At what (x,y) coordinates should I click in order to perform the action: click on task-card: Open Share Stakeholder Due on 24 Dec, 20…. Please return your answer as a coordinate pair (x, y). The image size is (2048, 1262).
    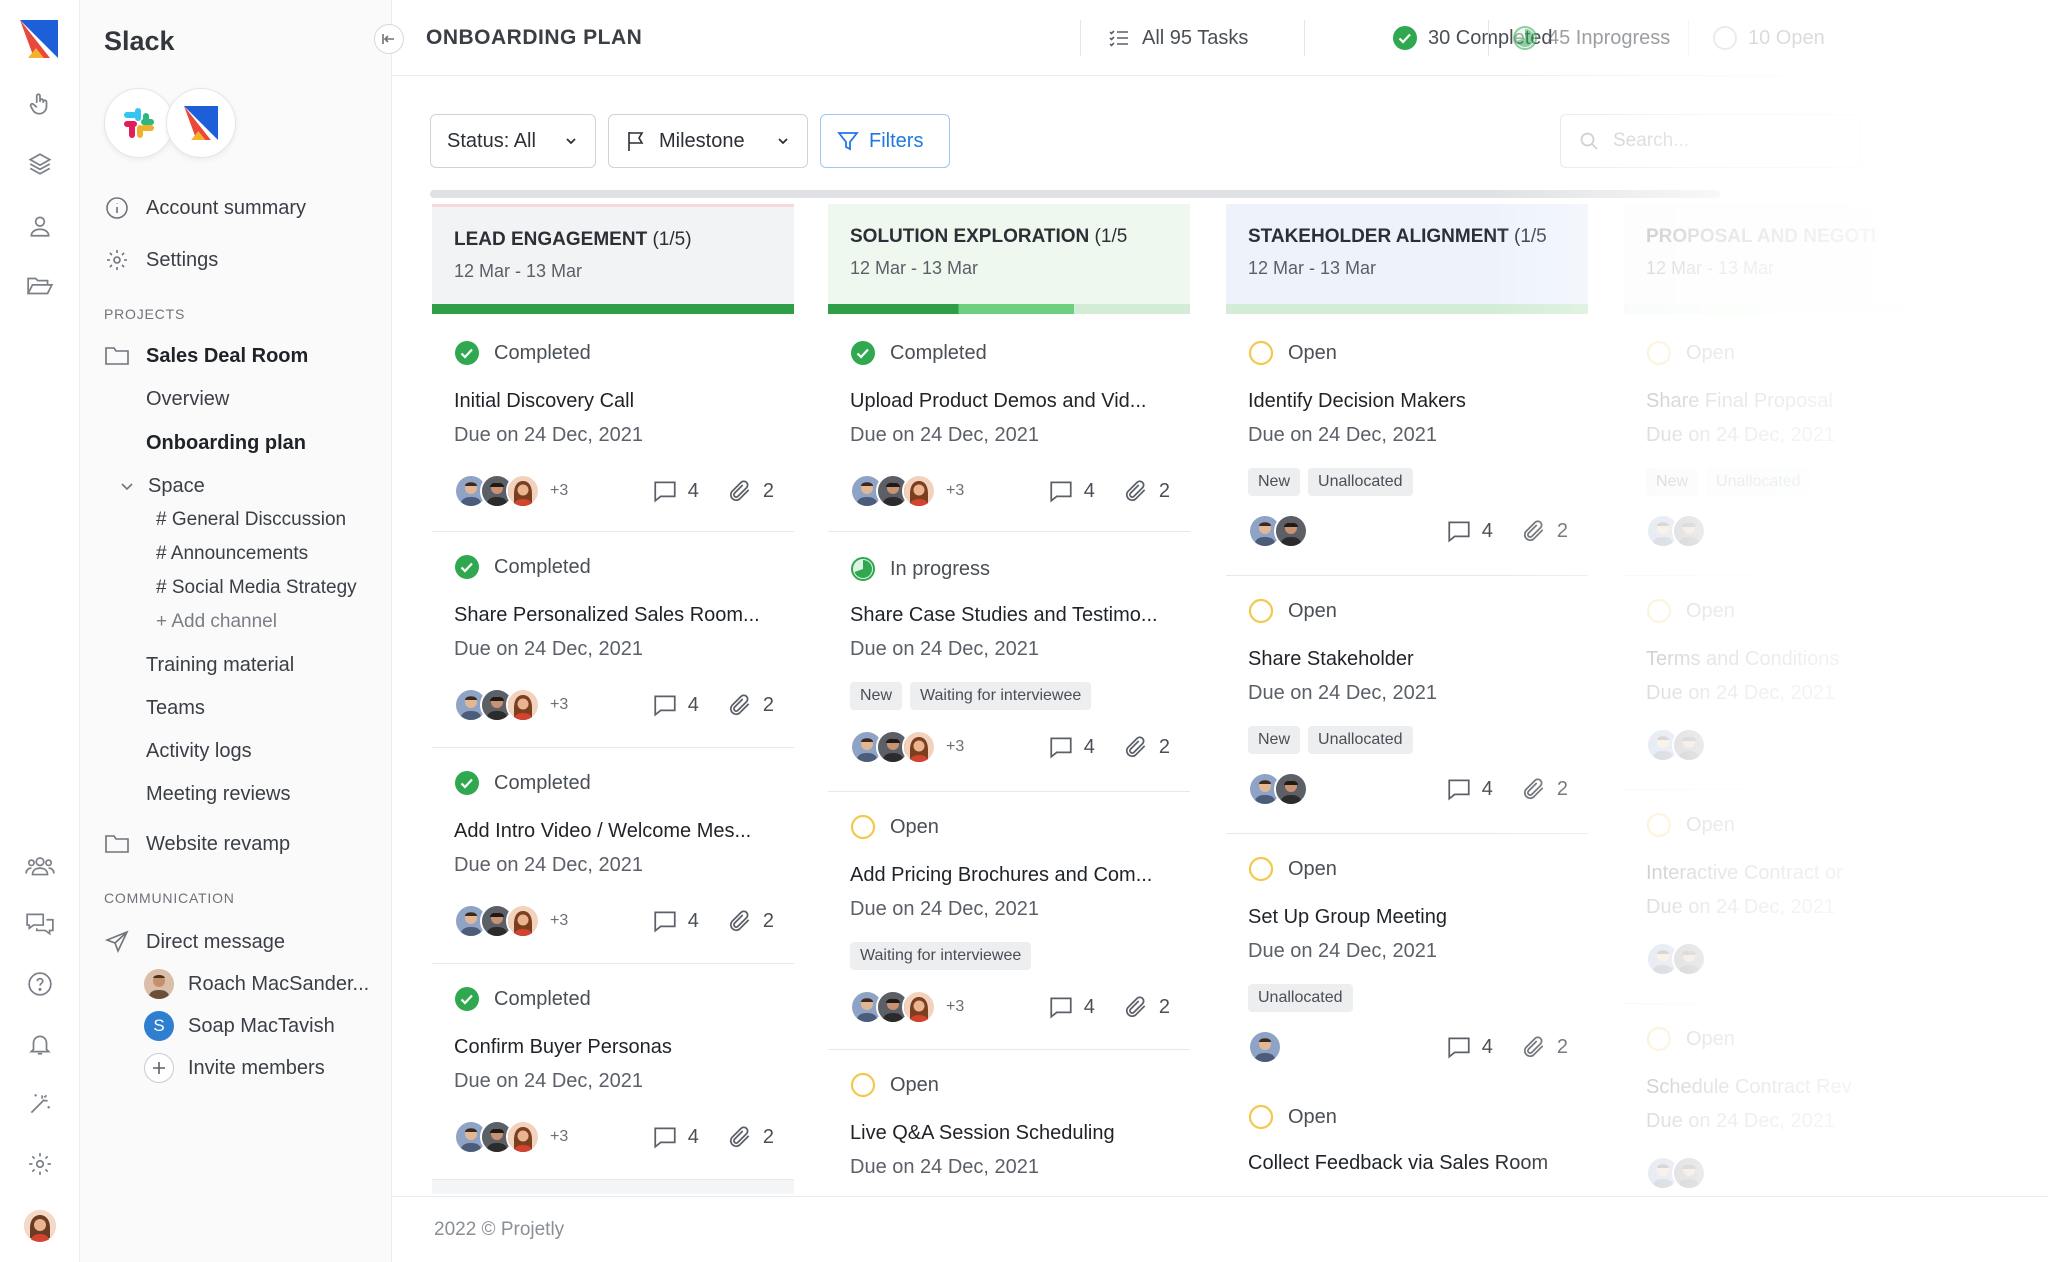
    Looking at the image, I should click on (1407, 705).